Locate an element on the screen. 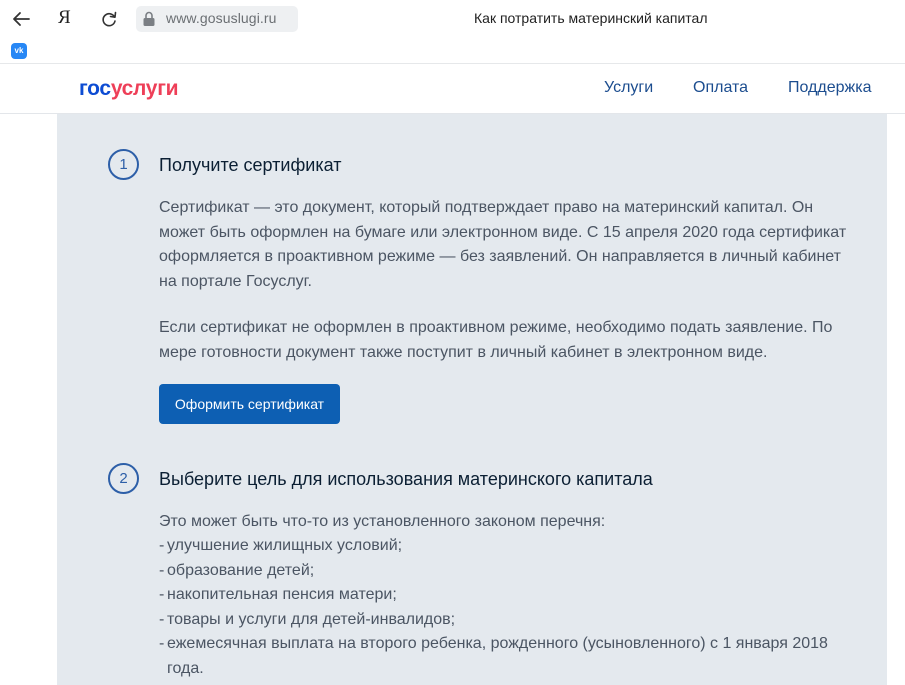 This screenshot has width=905, height=685. yandex-icon: Я is located at coordinates (64, 18).